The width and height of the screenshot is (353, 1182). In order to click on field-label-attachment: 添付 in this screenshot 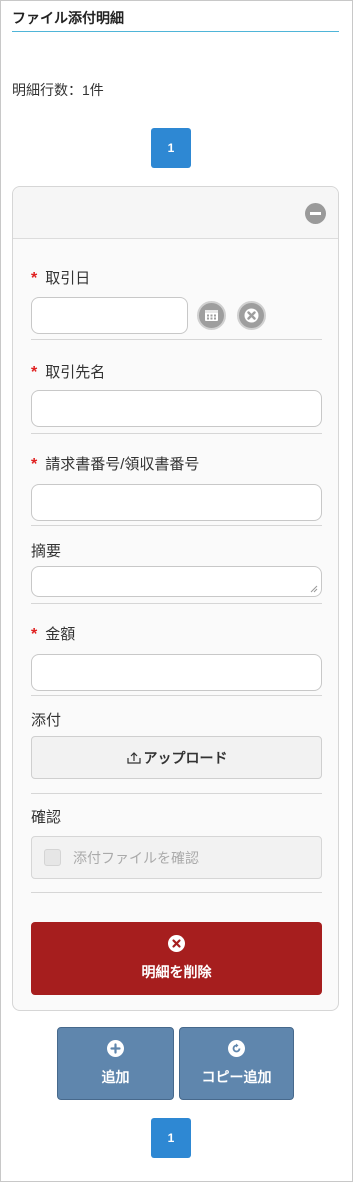, I will do `click(46, 720)`.